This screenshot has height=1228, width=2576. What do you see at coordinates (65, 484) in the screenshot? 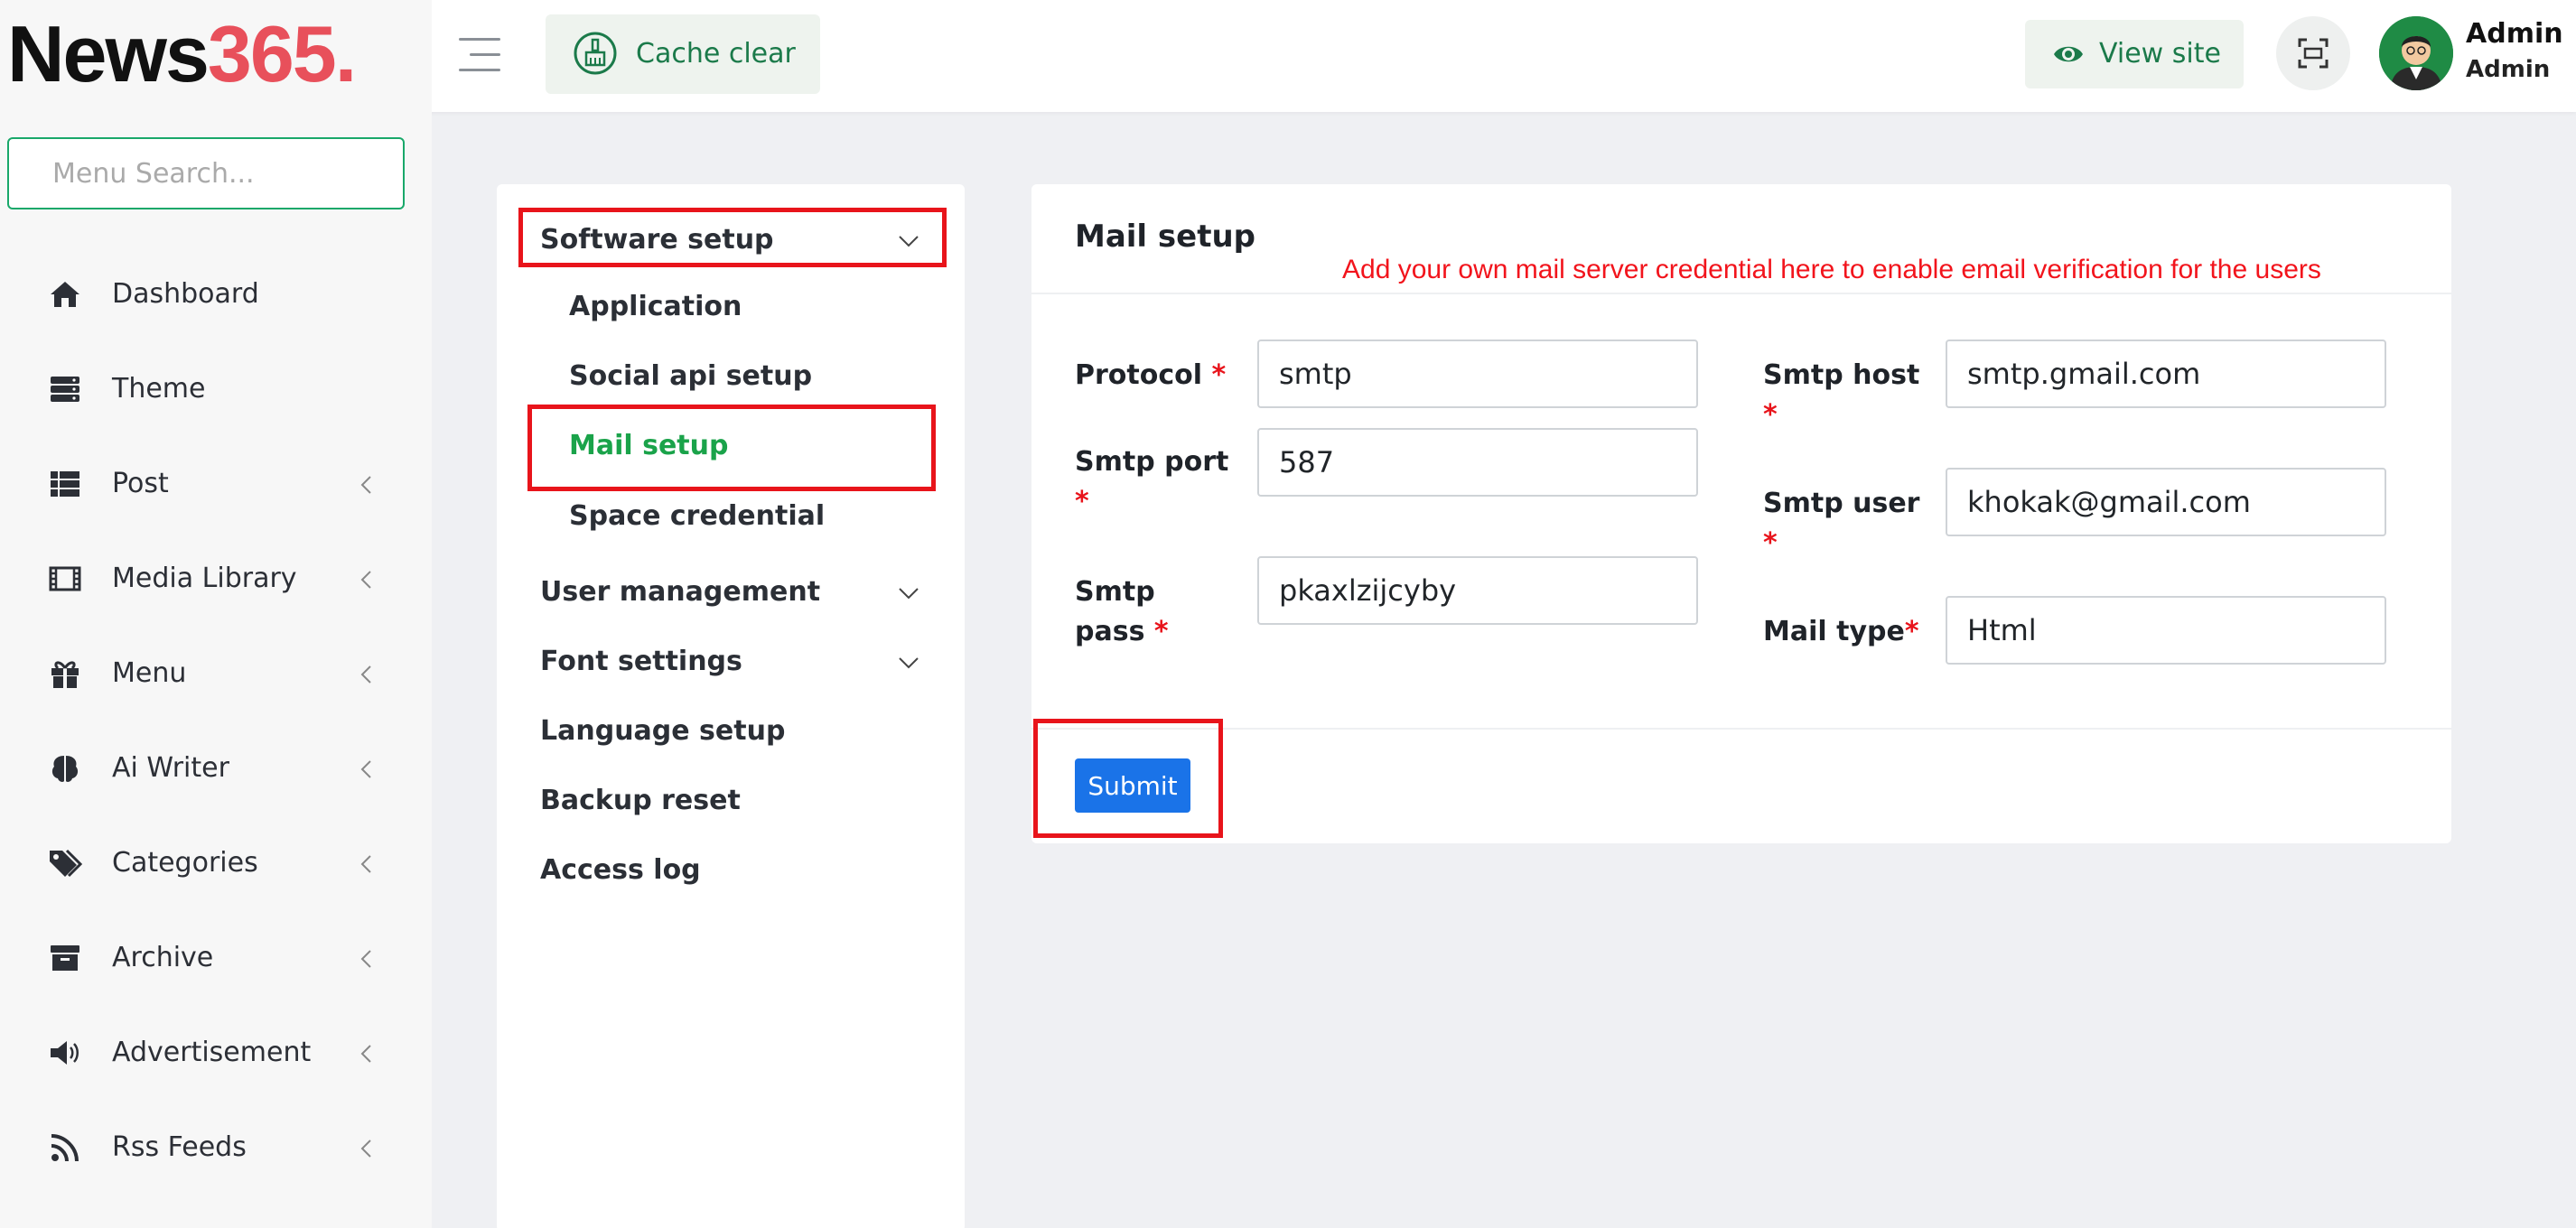
I see `list-icon` at bounding box center [65, 484].